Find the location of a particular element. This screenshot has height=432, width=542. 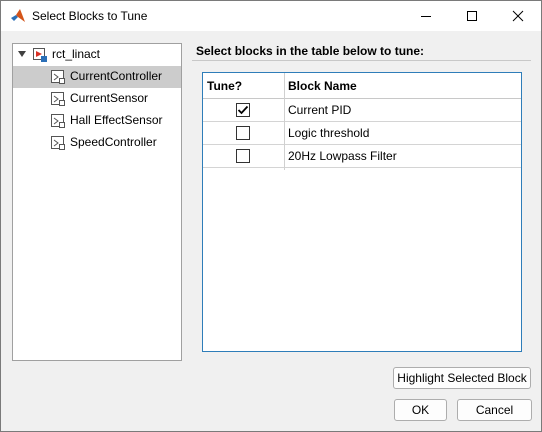

minimize-button is located at coordinates (426, 16).